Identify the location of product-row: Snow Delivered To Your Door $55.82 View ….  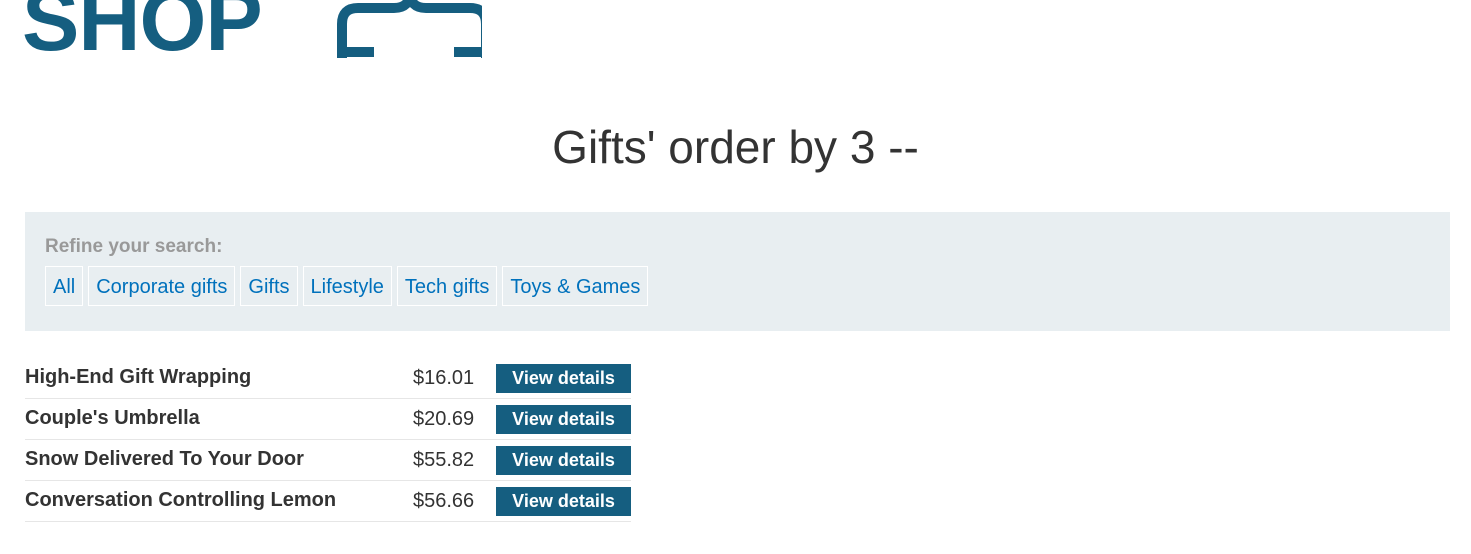
(328, 460).